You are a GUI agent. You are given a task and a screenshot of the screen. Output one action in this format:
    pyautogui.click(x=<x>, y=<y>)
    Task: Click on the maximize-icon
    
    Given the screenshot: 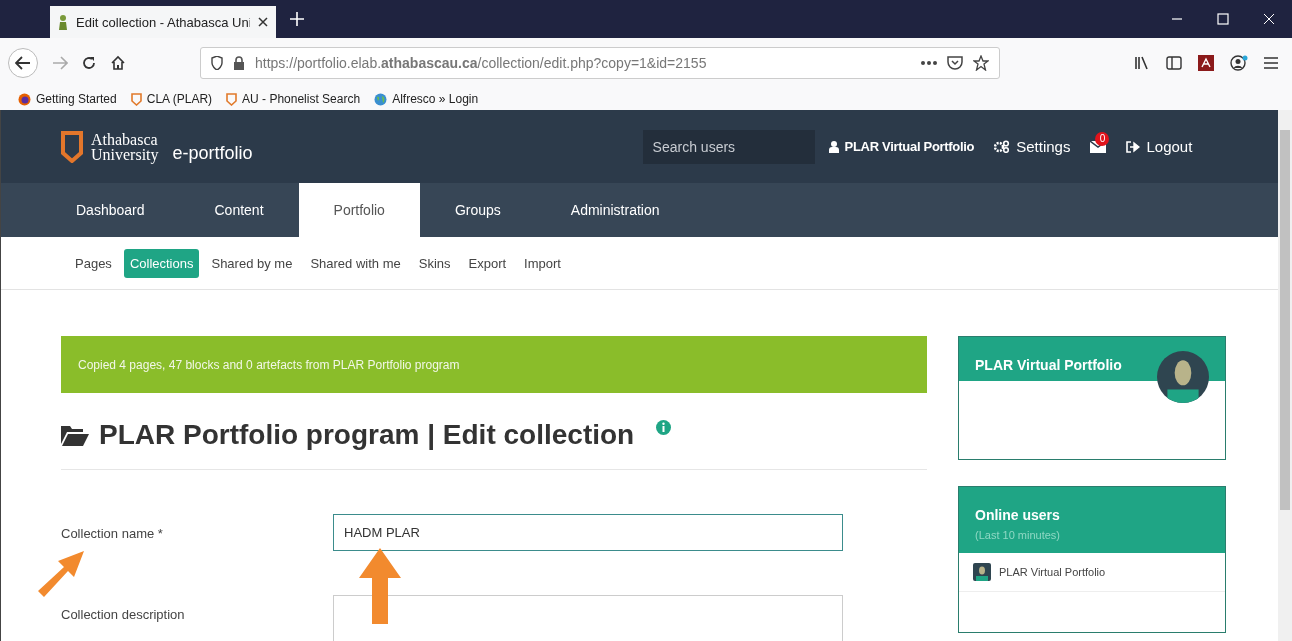 What is the action you would take?
    pyautogui.click(x=1223, y=19)
    